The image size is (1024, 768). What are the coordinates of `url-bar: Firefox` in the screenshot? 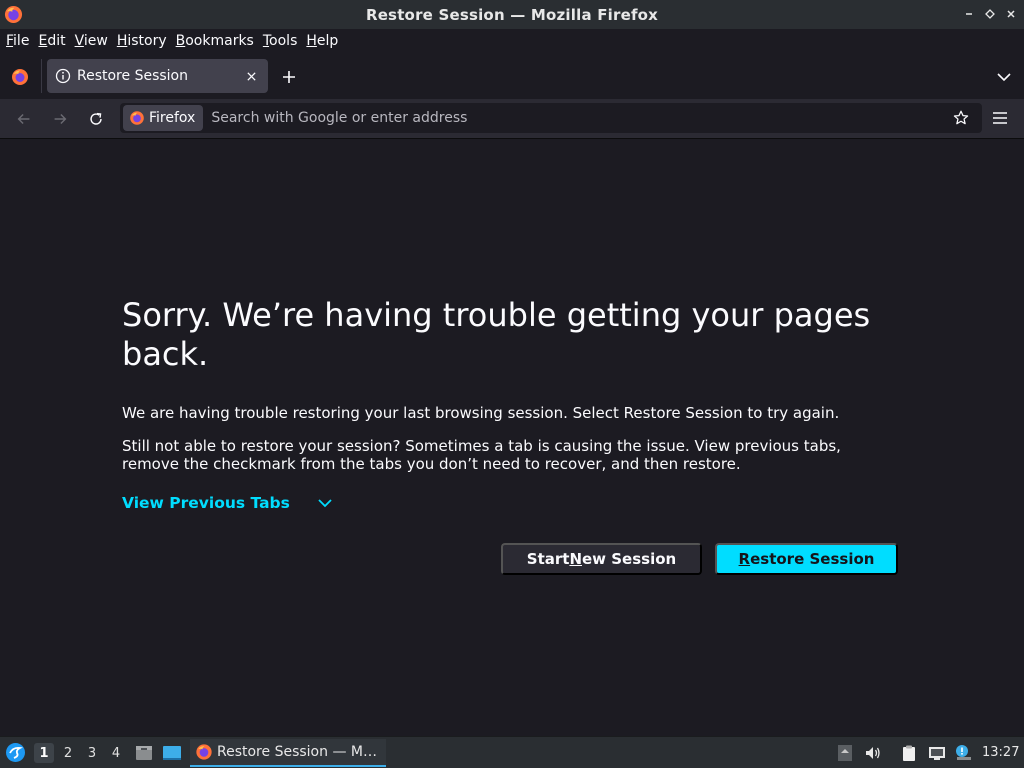 It's located at (551, 118).